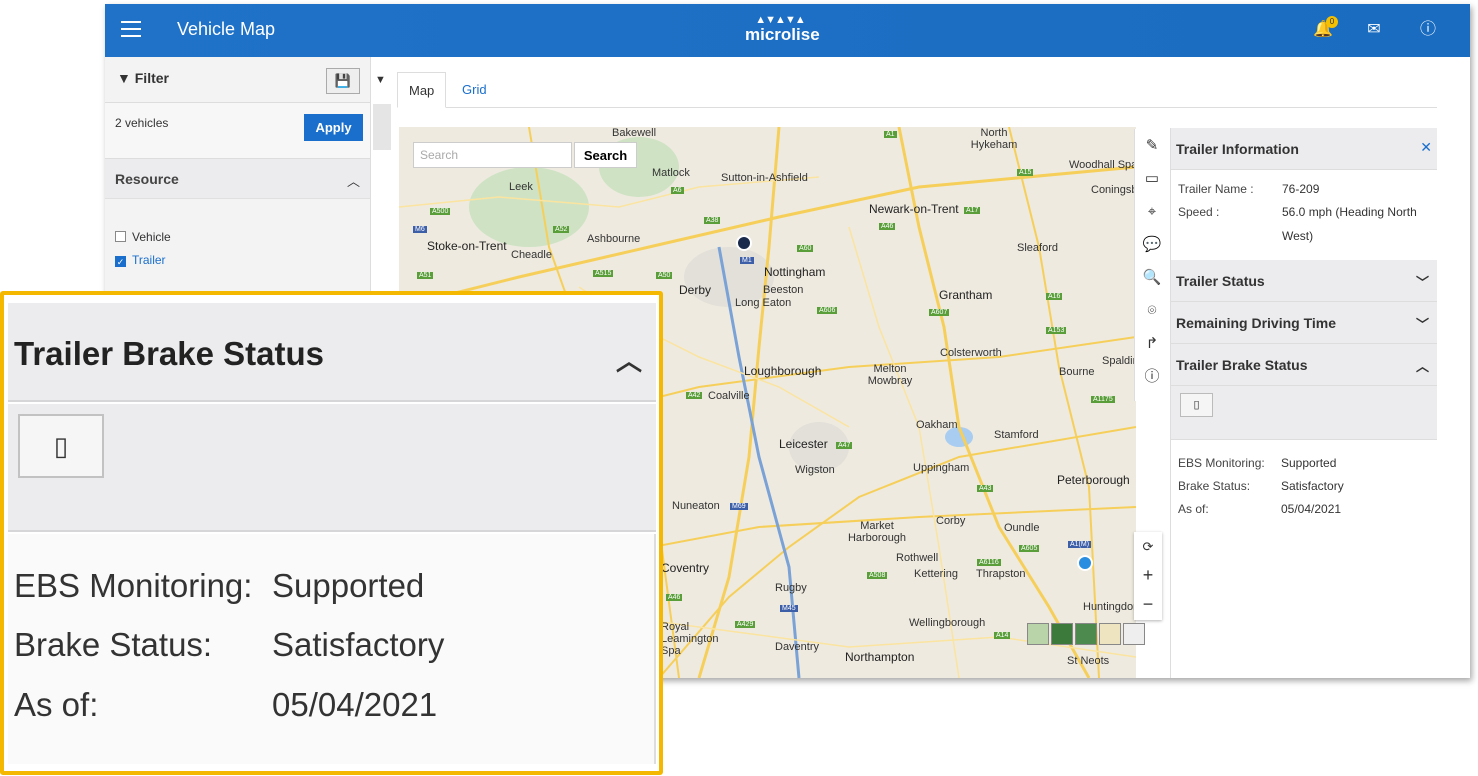 The width and height of the screenshot is (1478, 776). Describe the element at coordinates (939, 312) in the screenshot. I see `road-label: A607` at that location.